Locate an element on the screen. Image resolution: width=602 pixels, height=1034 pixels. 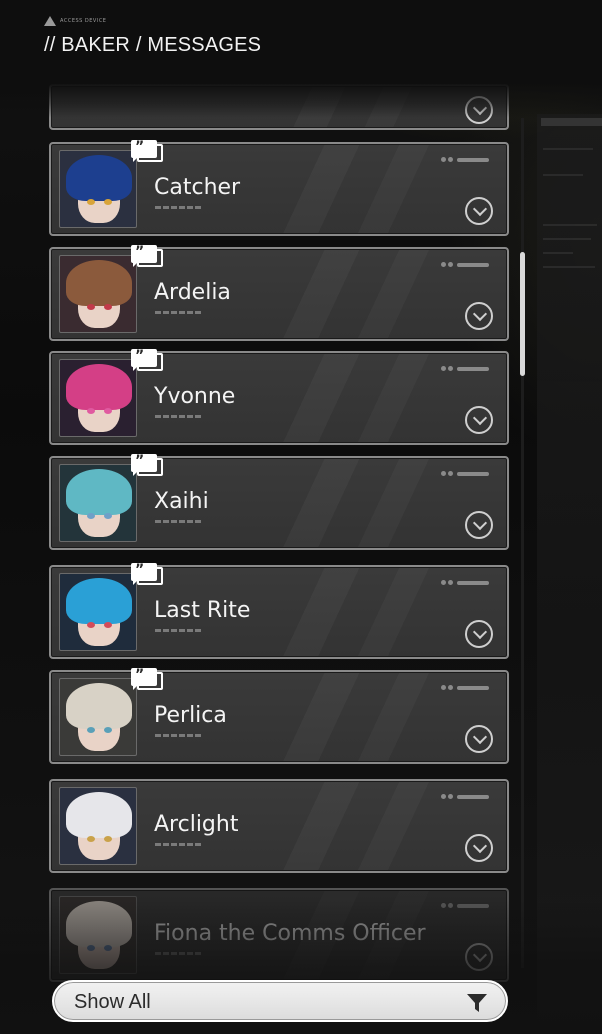
contact-name: Fiona the Comms Officer is located at coordinates (290, 933).